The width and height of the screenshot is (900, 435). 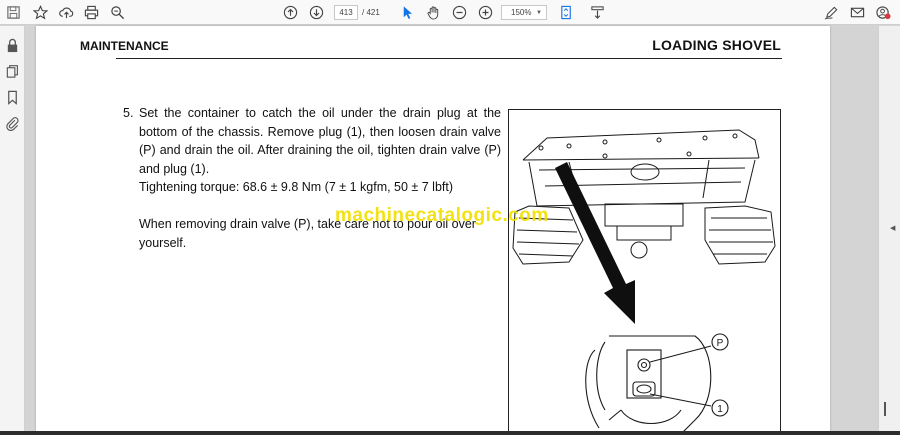 What do you see at coordinates (40, 12) in the screenshot?
I see `star-icon` at bounding box center [40, 12].